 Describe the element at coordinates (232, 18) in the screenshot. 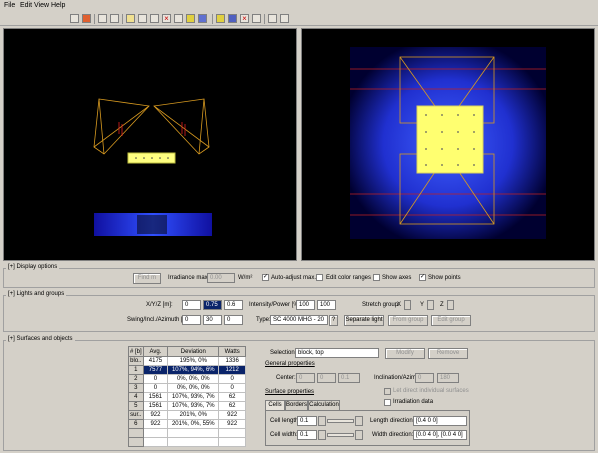

I see `add-surface-icon` at that location.